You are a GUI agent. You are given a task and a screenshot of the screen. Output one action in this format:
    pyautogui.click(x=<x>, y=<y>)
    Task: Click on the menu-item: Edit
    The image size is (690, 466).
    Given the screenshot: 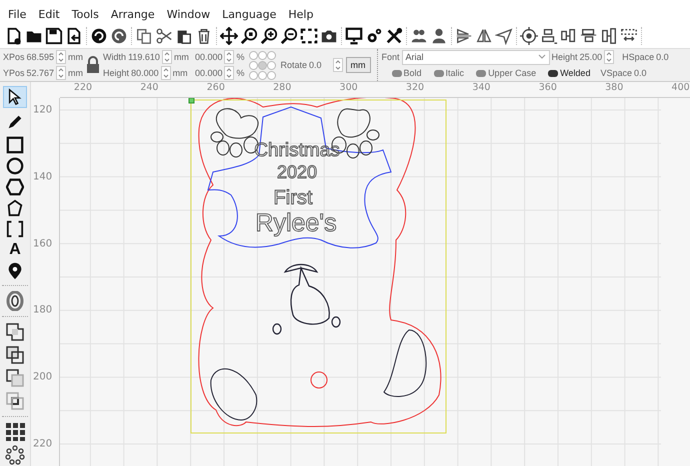 What is the action you would take?
    pyautogui.click(x=49, y=14)
    